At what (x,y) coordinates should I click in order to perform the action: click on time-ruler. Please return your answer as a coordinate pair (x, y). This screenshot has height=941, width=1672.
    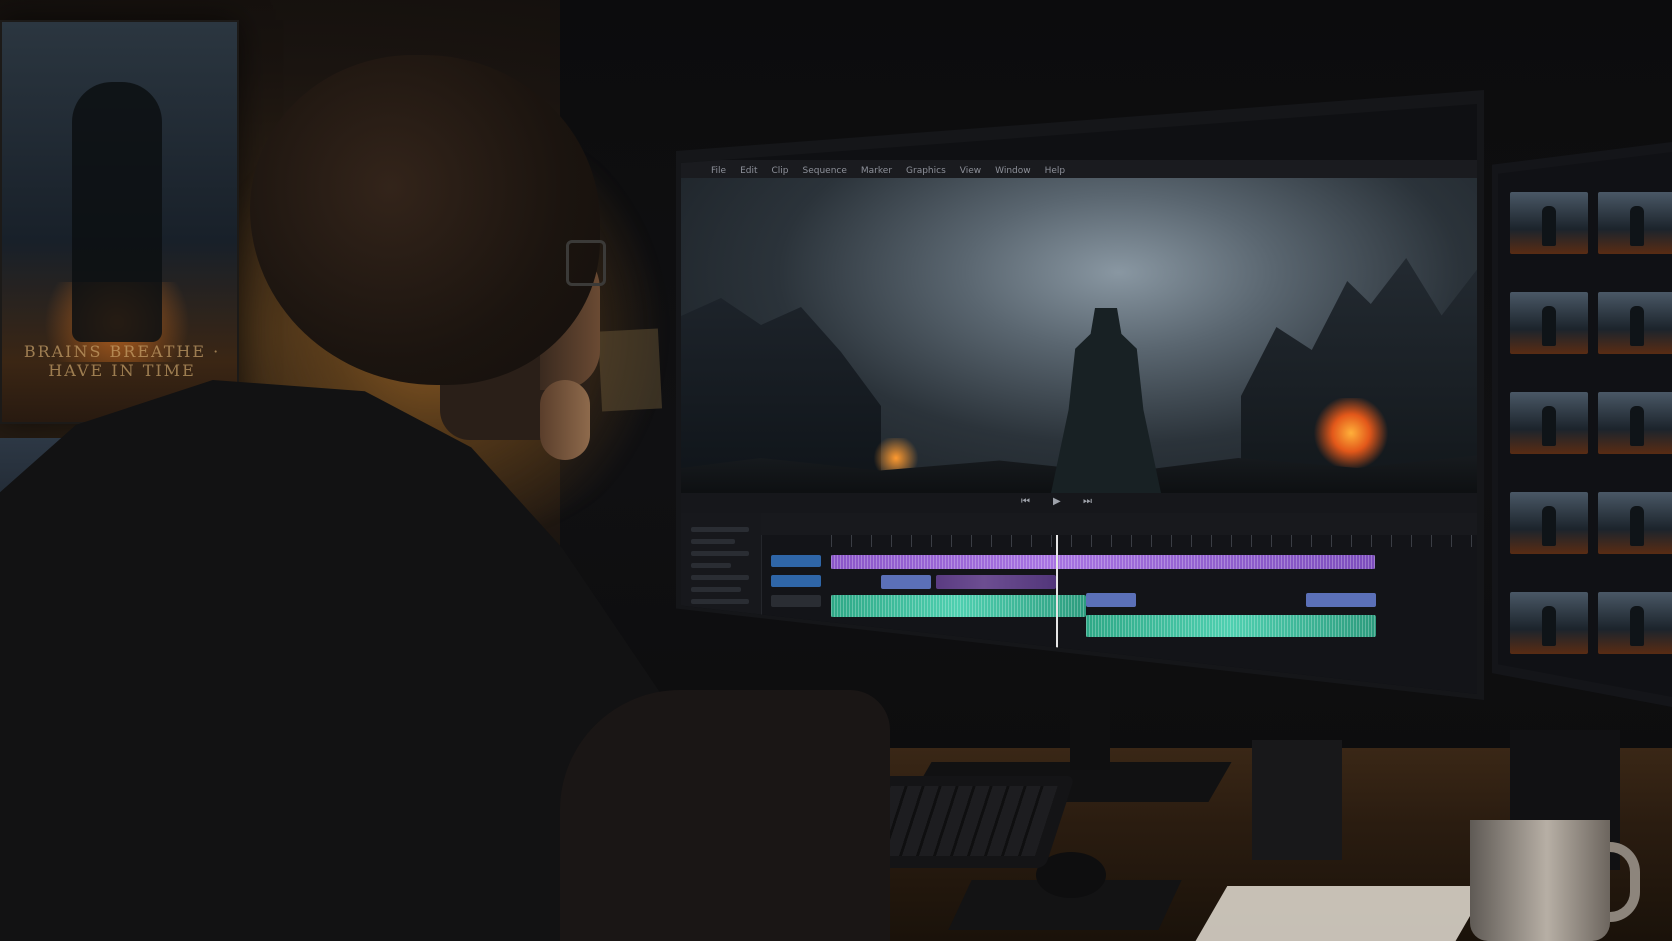
    Looking at the image, I should click on (1154, 541).